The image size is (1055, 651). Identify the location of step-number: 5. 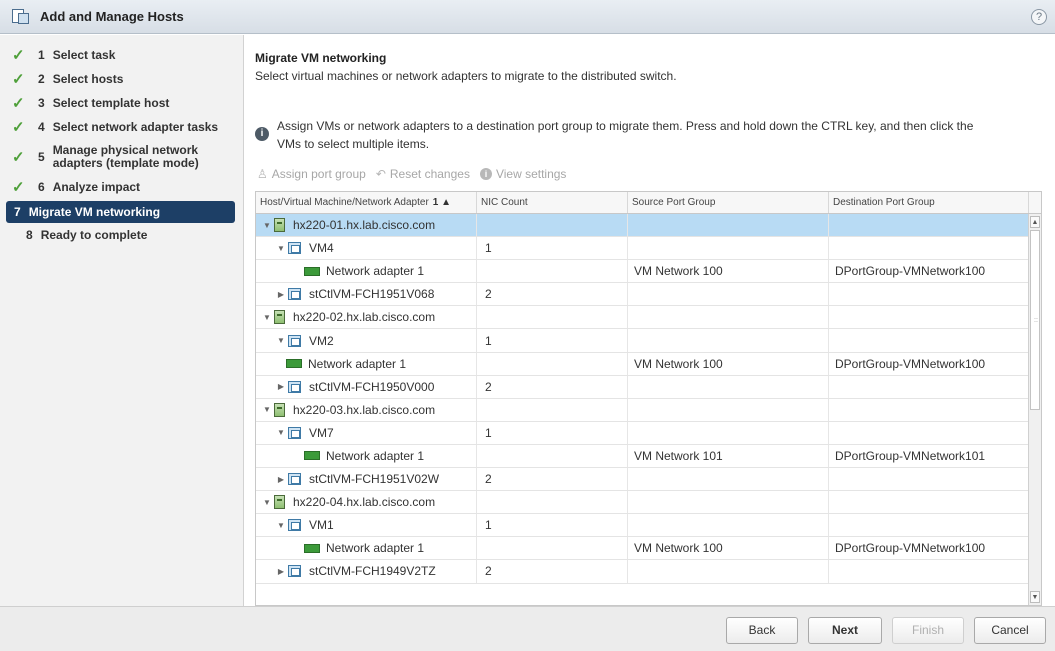
(41, 157).